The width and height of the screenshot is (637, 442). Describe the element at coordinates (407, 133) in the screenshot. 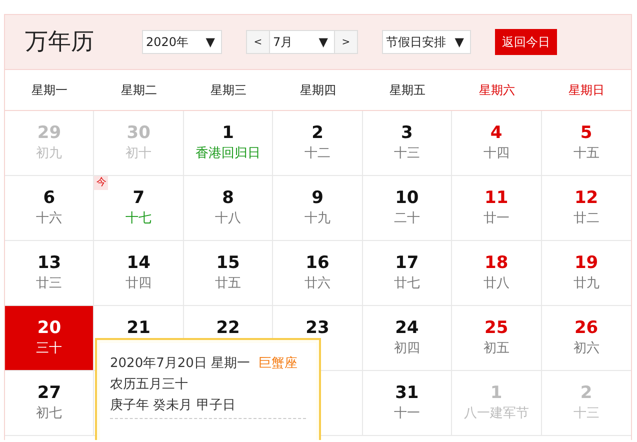

I see `day-number: 3` at that location.